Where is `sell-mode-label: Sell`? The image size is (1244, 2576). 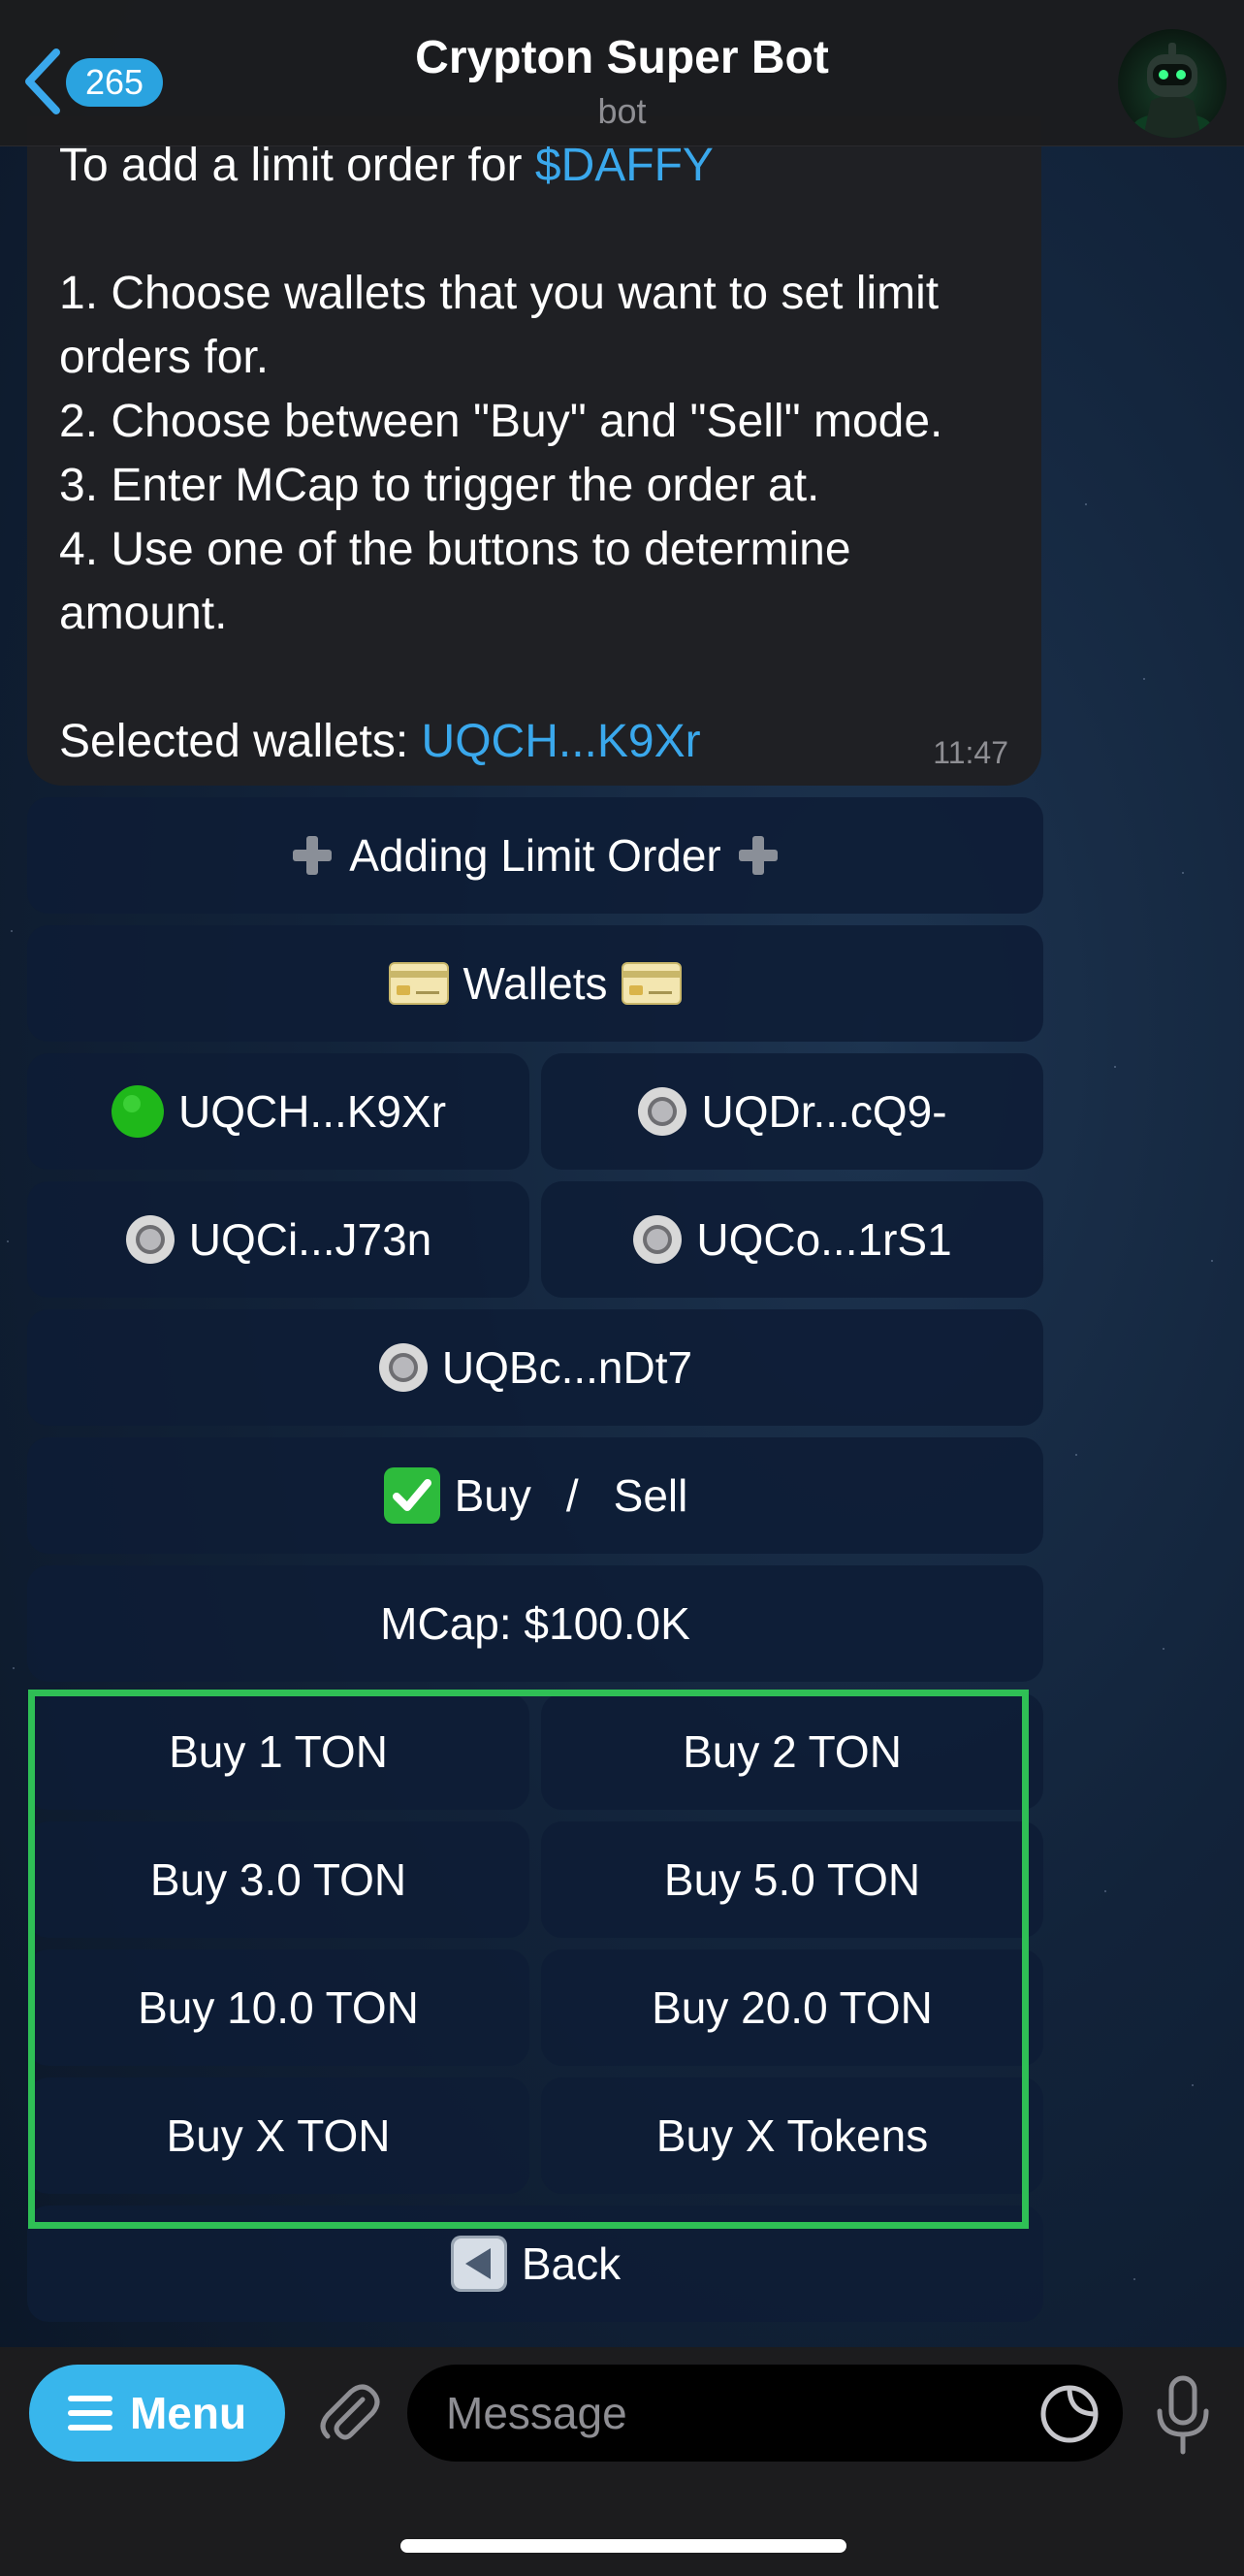
sell-mode-label: Sell is located at coordinates (650, 1495).